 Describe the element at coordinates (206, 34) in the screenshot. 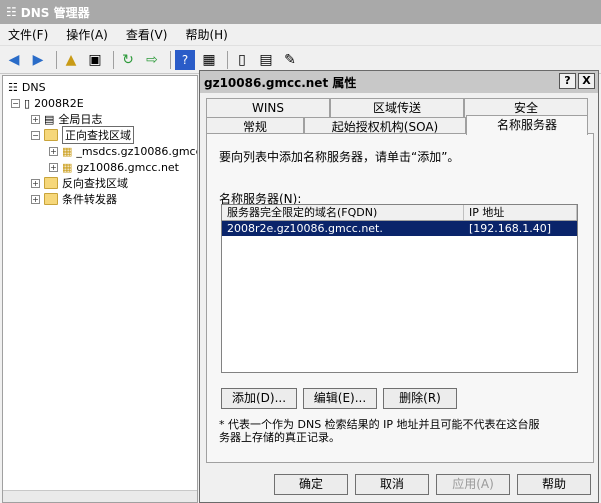

I see `menu-help: 帮助(H)` at that location.